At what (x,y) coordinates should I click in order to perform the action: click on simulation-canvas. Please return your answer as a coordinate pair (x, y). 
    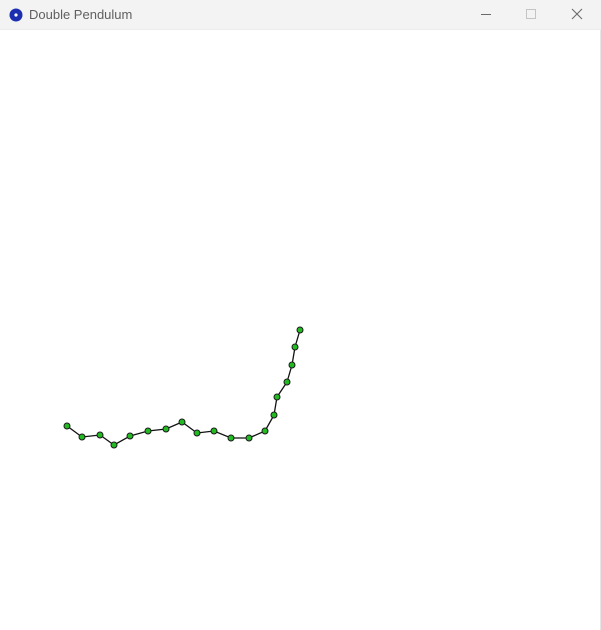
    Looking at the image, I should click on (183, 387).